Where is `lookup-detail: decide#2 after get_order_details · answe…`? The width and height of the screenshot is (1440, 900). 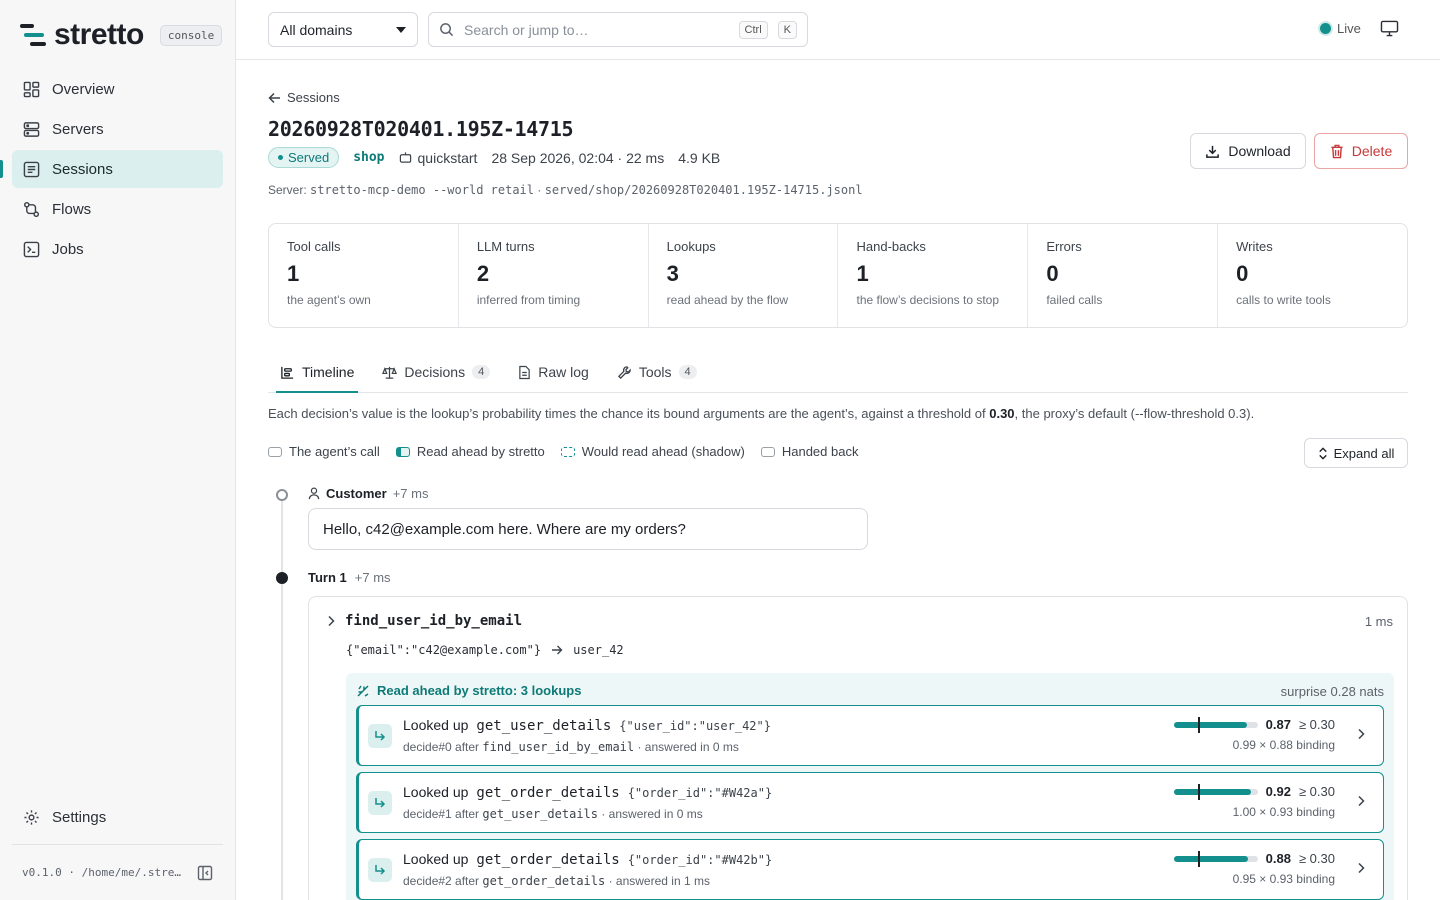 lookup-detail: decide#2 after get_order_details · answe… is located at coordinates (556, 881).